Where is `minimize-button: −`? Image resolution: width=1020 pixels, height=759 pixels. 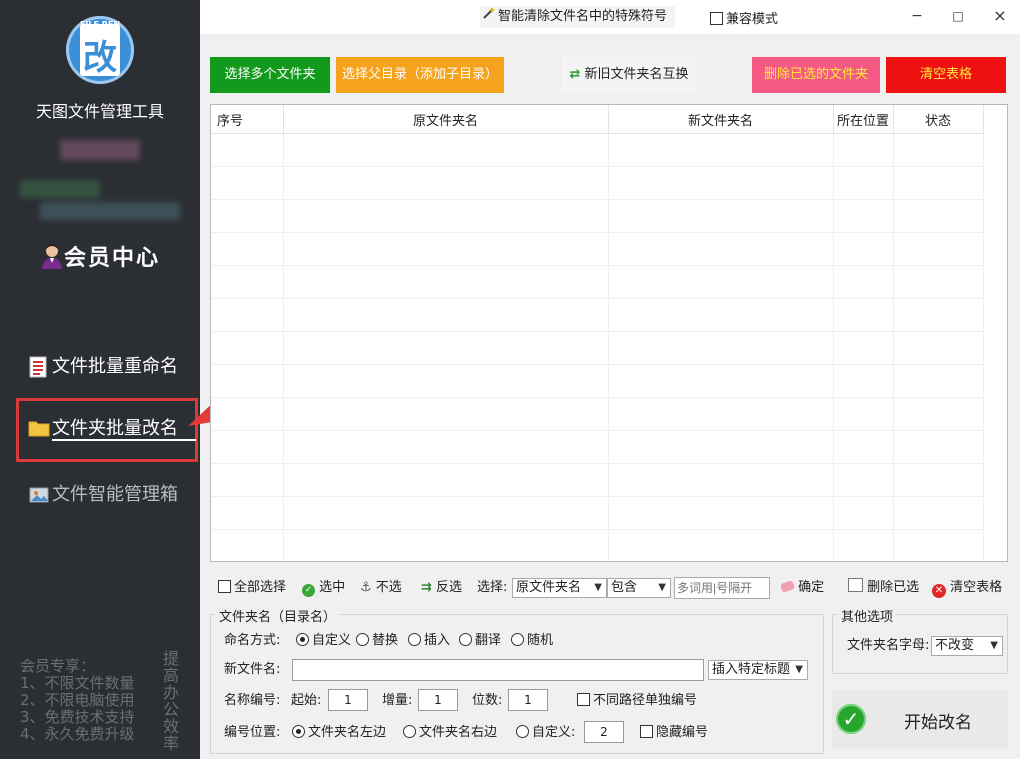
minimize-button: − is located at coordinates (917, 16).